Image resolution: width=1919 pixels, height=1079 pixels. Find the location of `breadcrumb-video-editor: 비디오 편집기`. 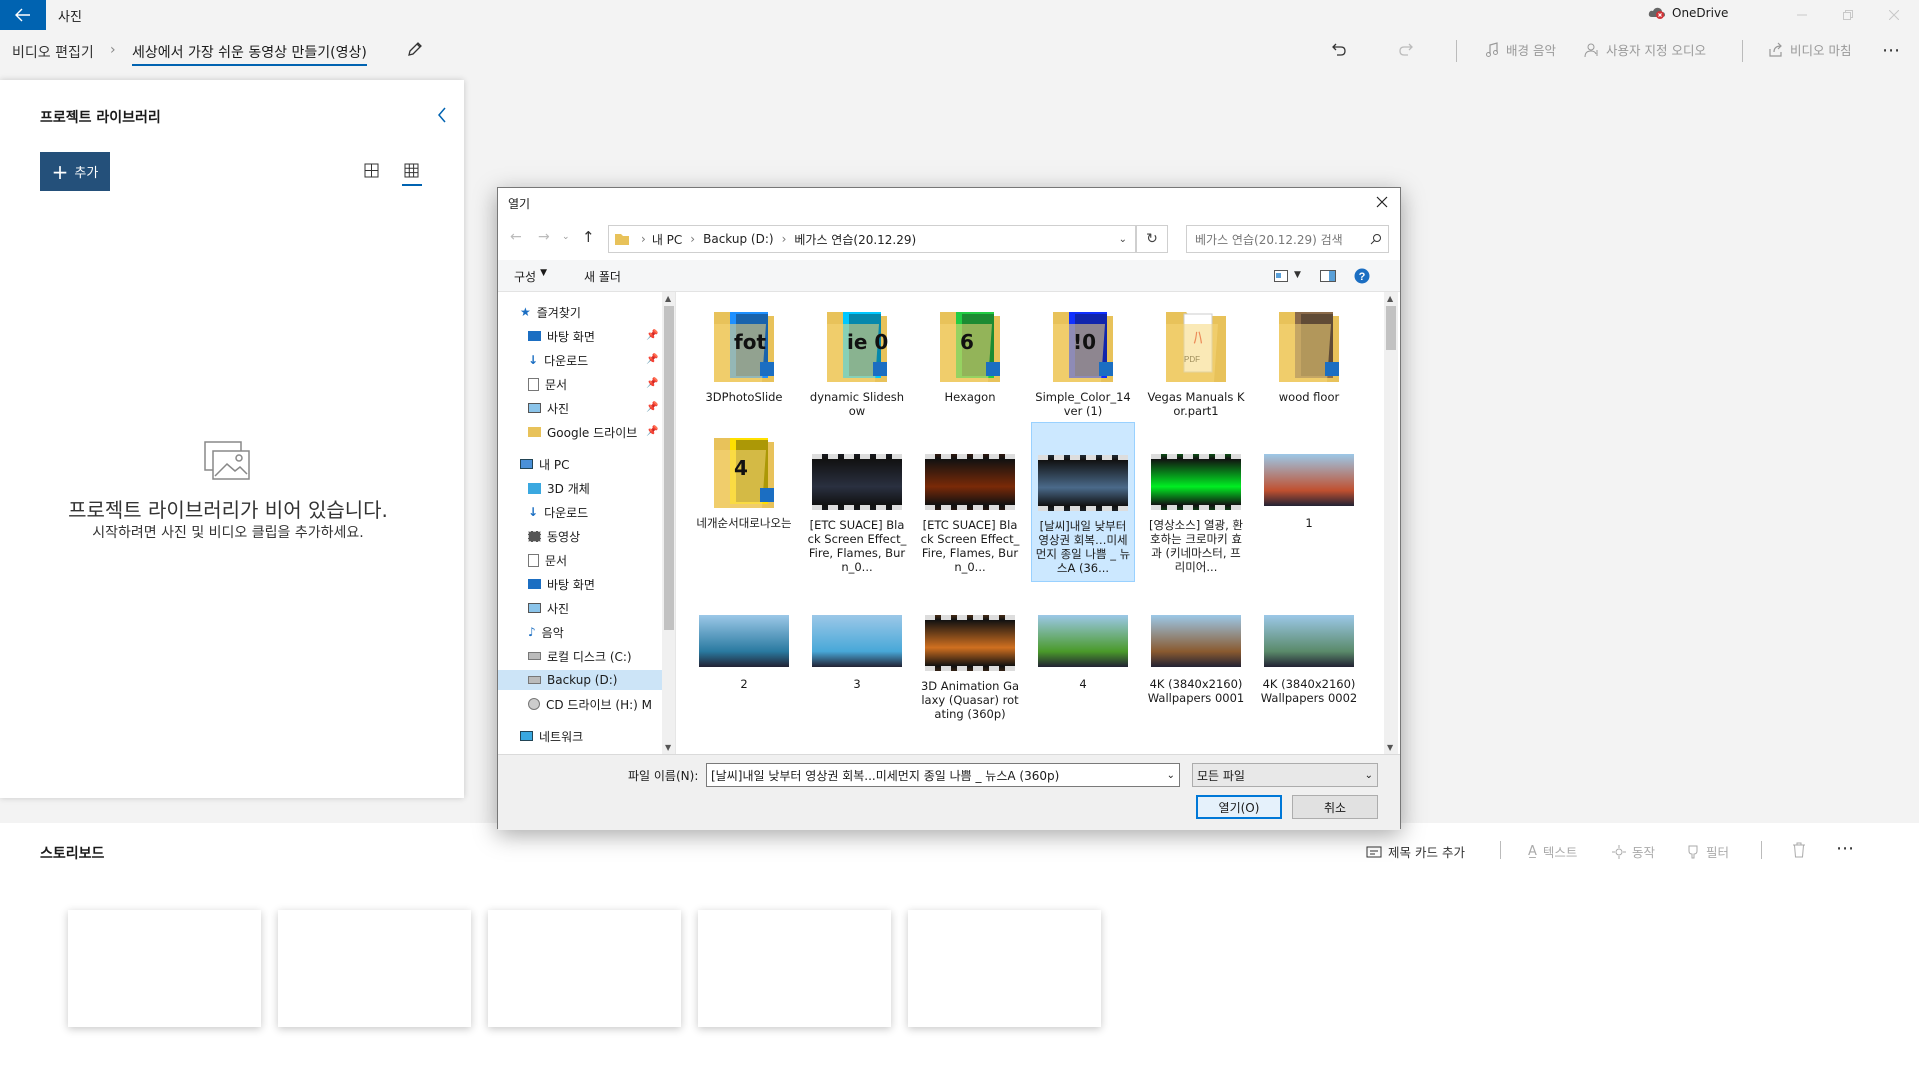

breadcrumb-video-editor: 비디오 편집기 is located at coordinates (53, 52).